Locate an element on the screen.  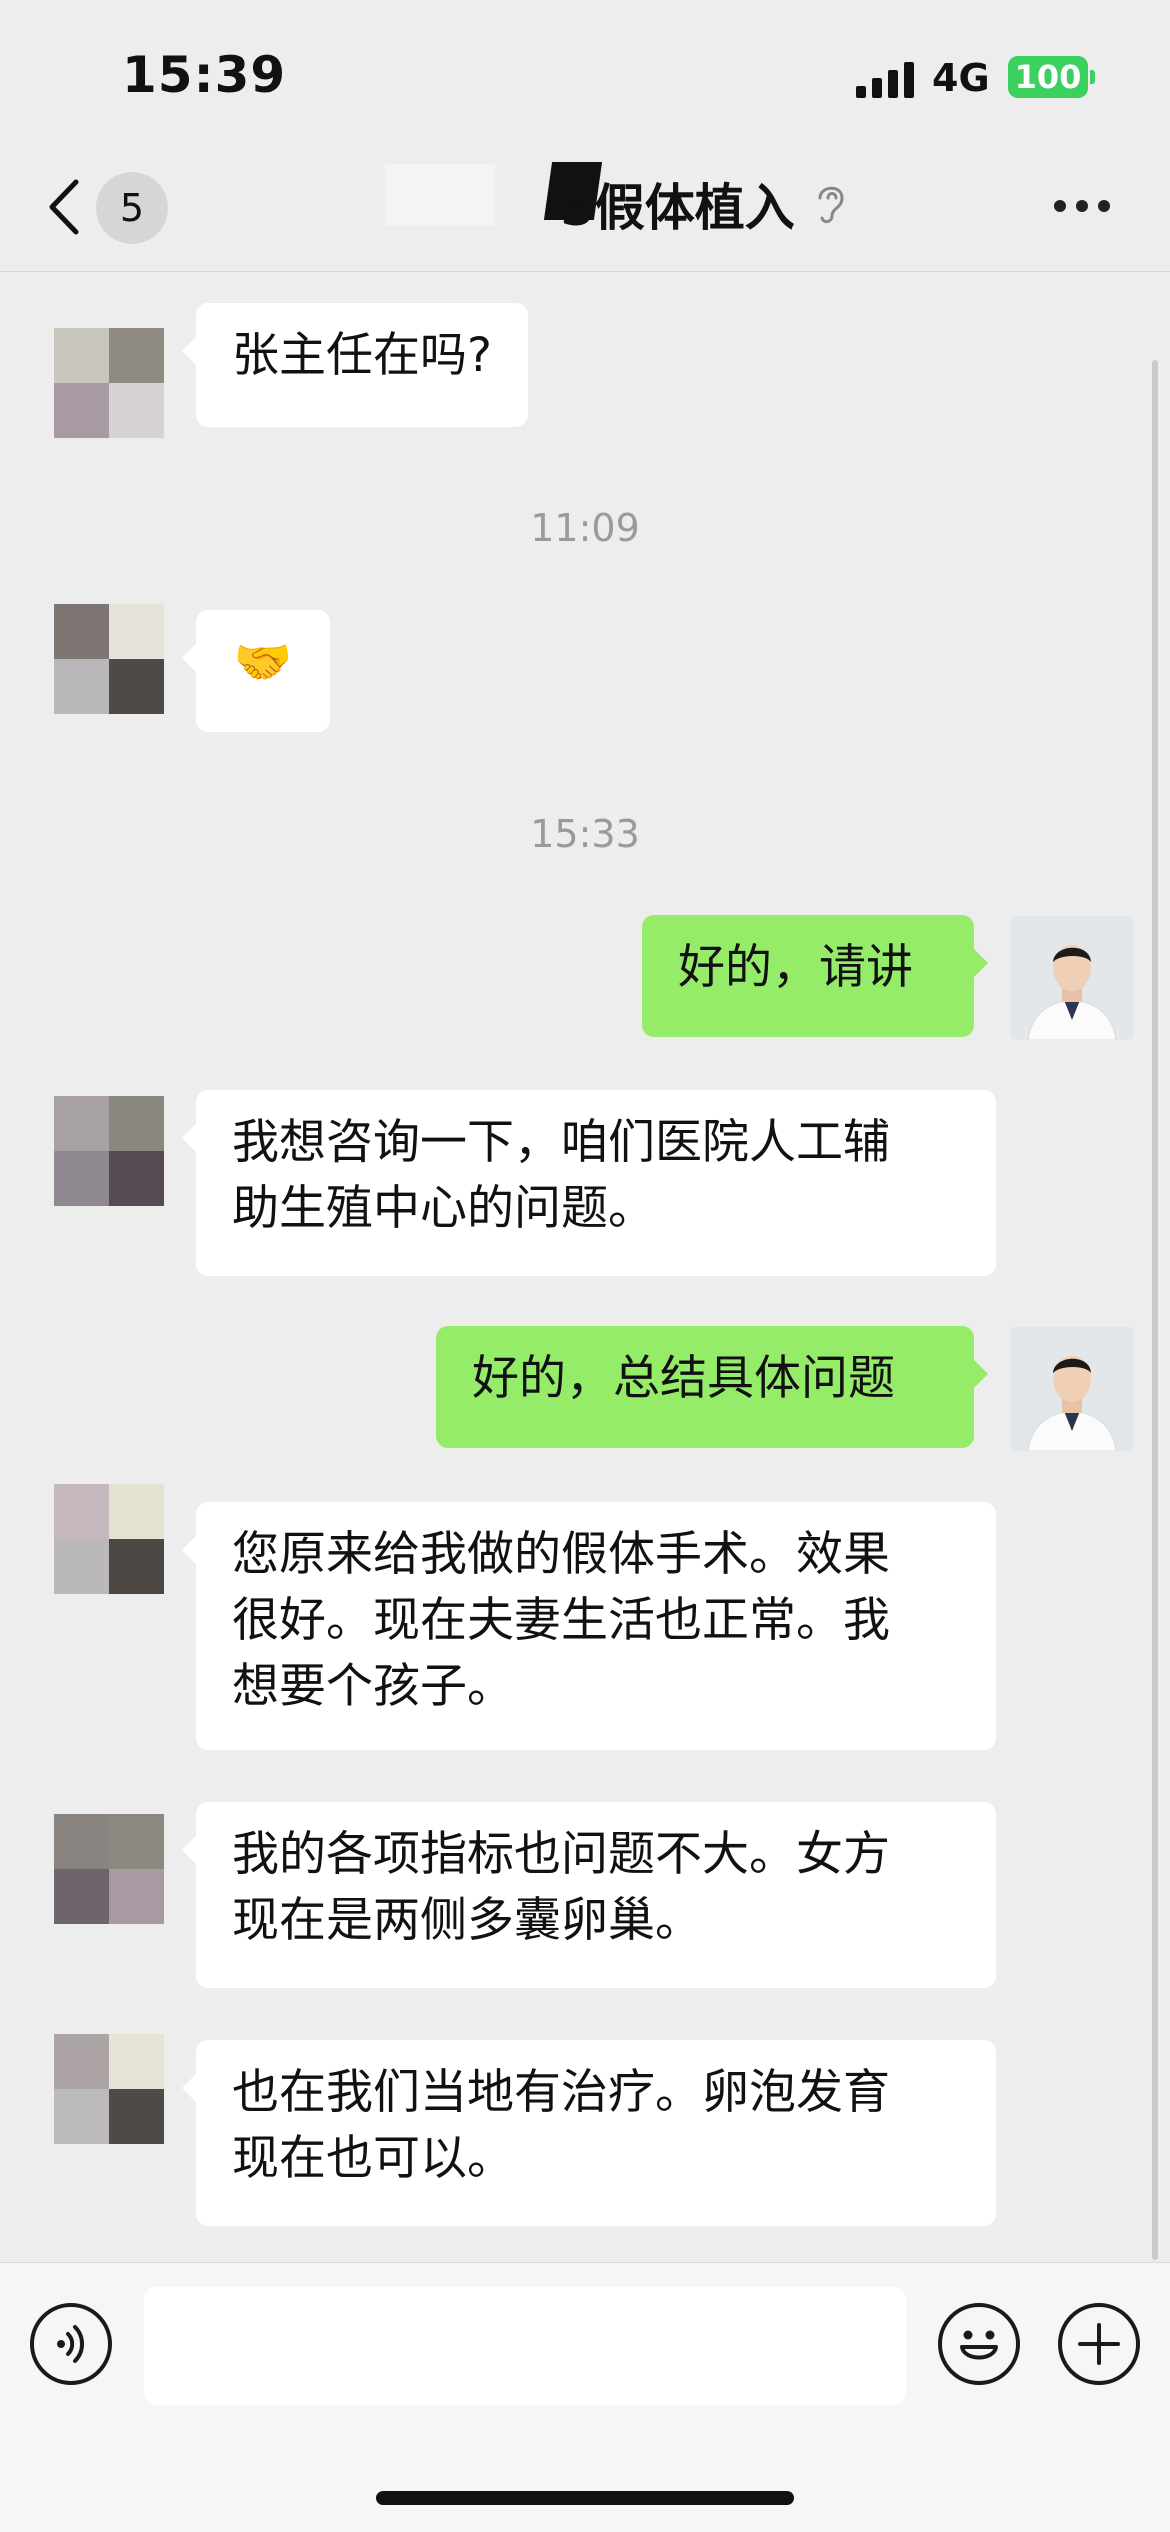
message-text-line: 助生殖中心的问题。 is located at coordinates (443, 1208).